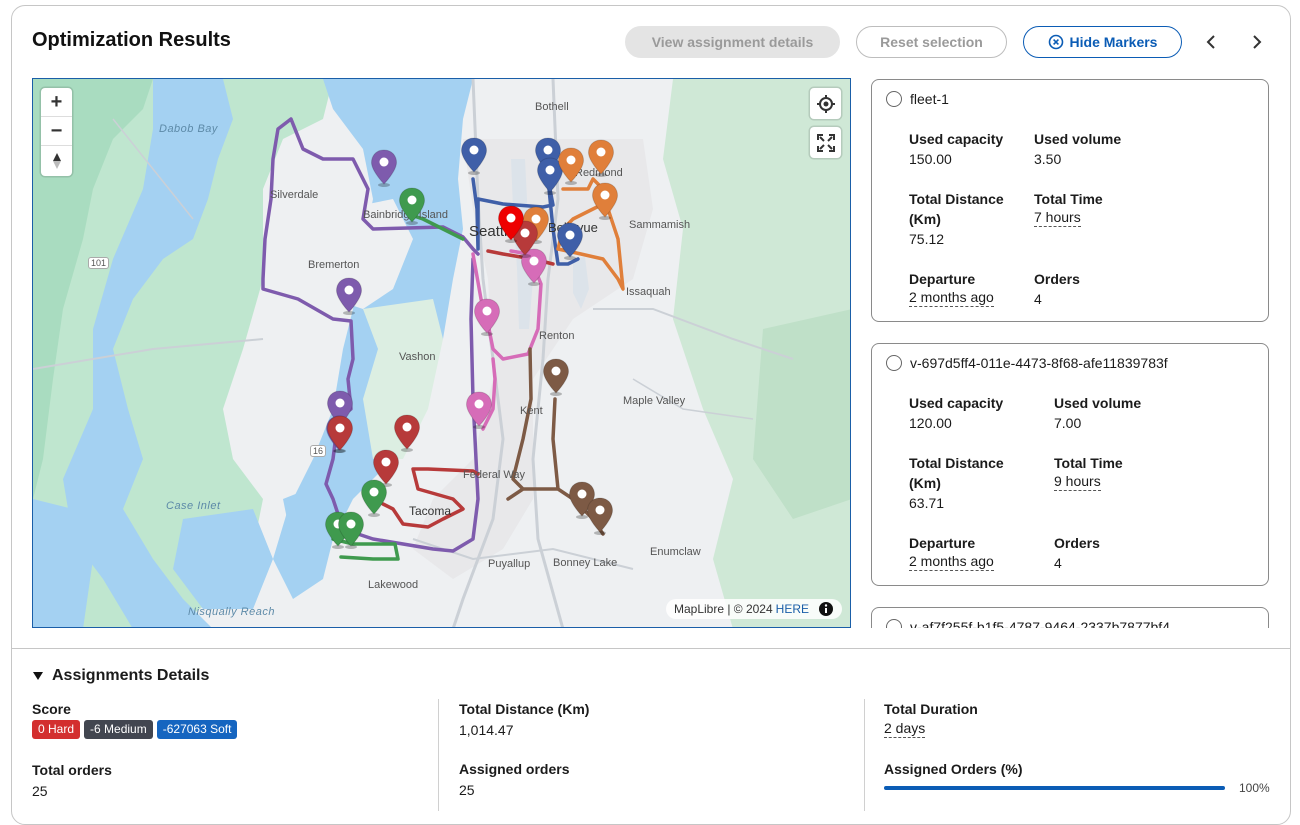 This screenshot has width=1300, height=825. I want to click on caret-down-icon, so click(38, 676).